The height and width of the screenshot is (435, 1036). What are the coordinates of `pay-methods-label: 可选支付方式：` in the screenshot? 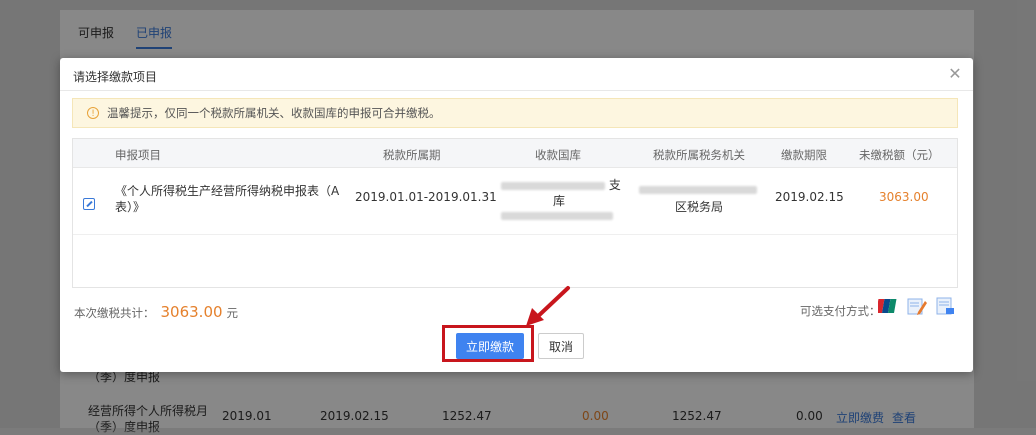 It's located at (840, 311).